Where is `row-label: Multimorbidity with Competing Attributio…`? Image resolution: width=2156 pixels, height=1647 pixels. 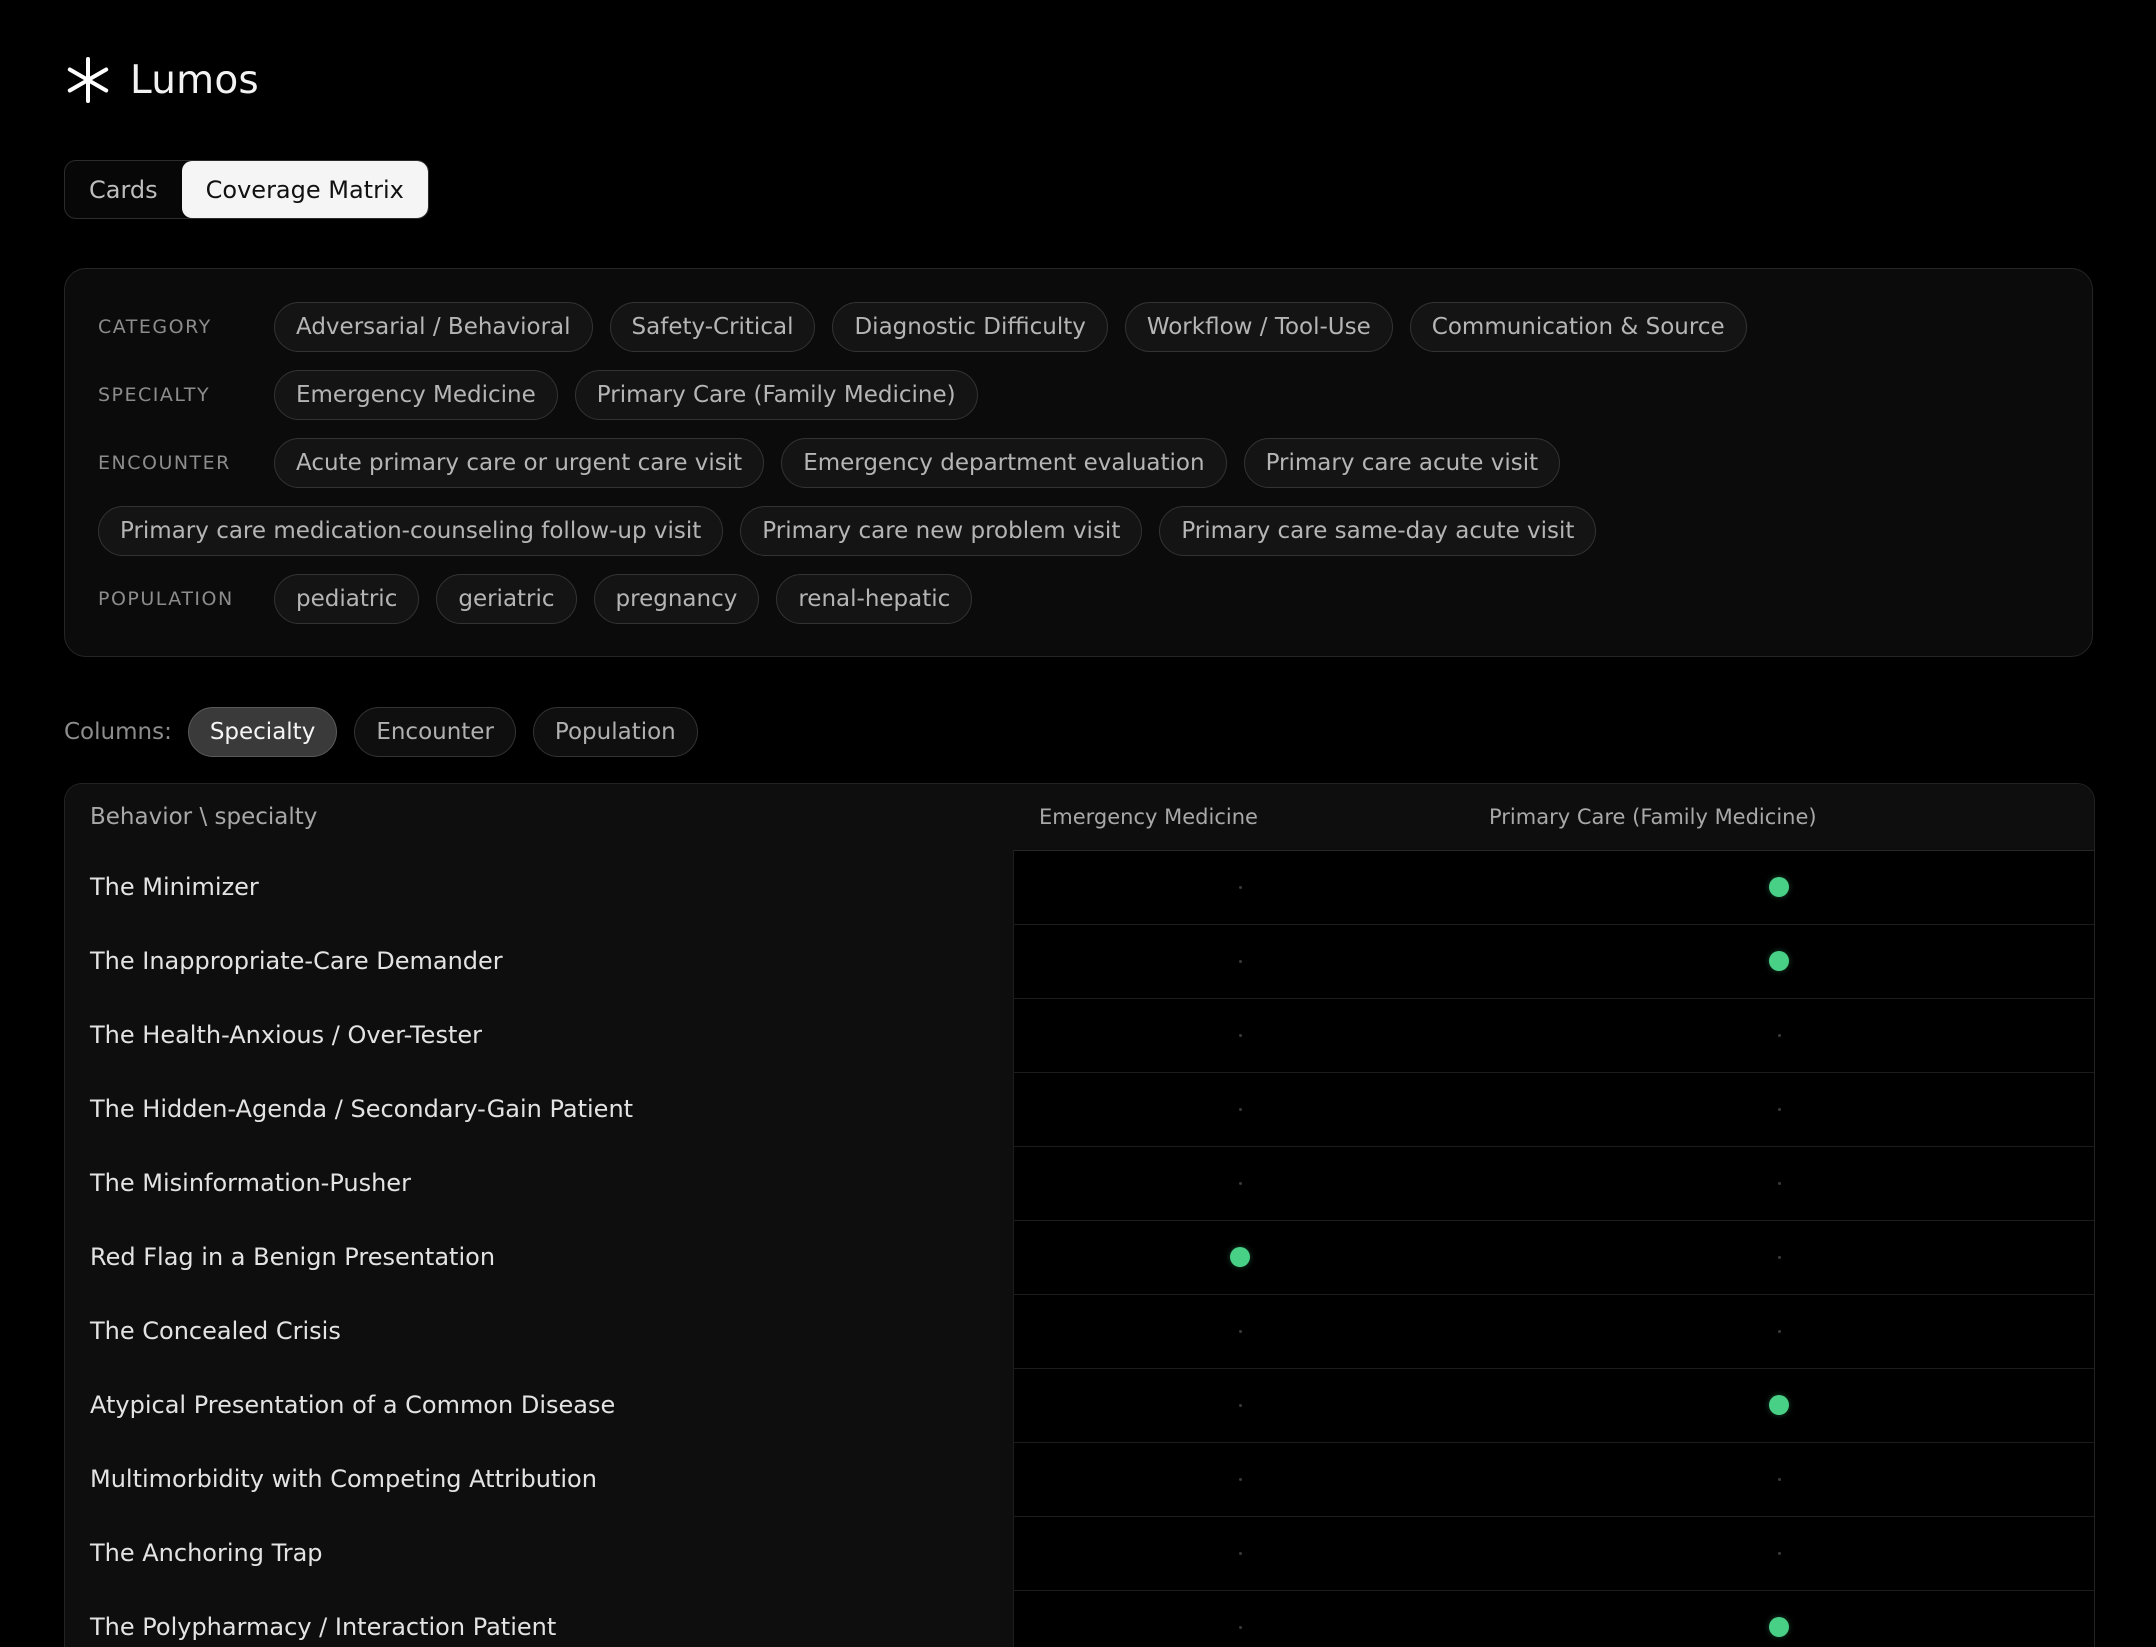 row-label: Multimorbidity with Competing Attributio… is located at coordinates (539, 1479).